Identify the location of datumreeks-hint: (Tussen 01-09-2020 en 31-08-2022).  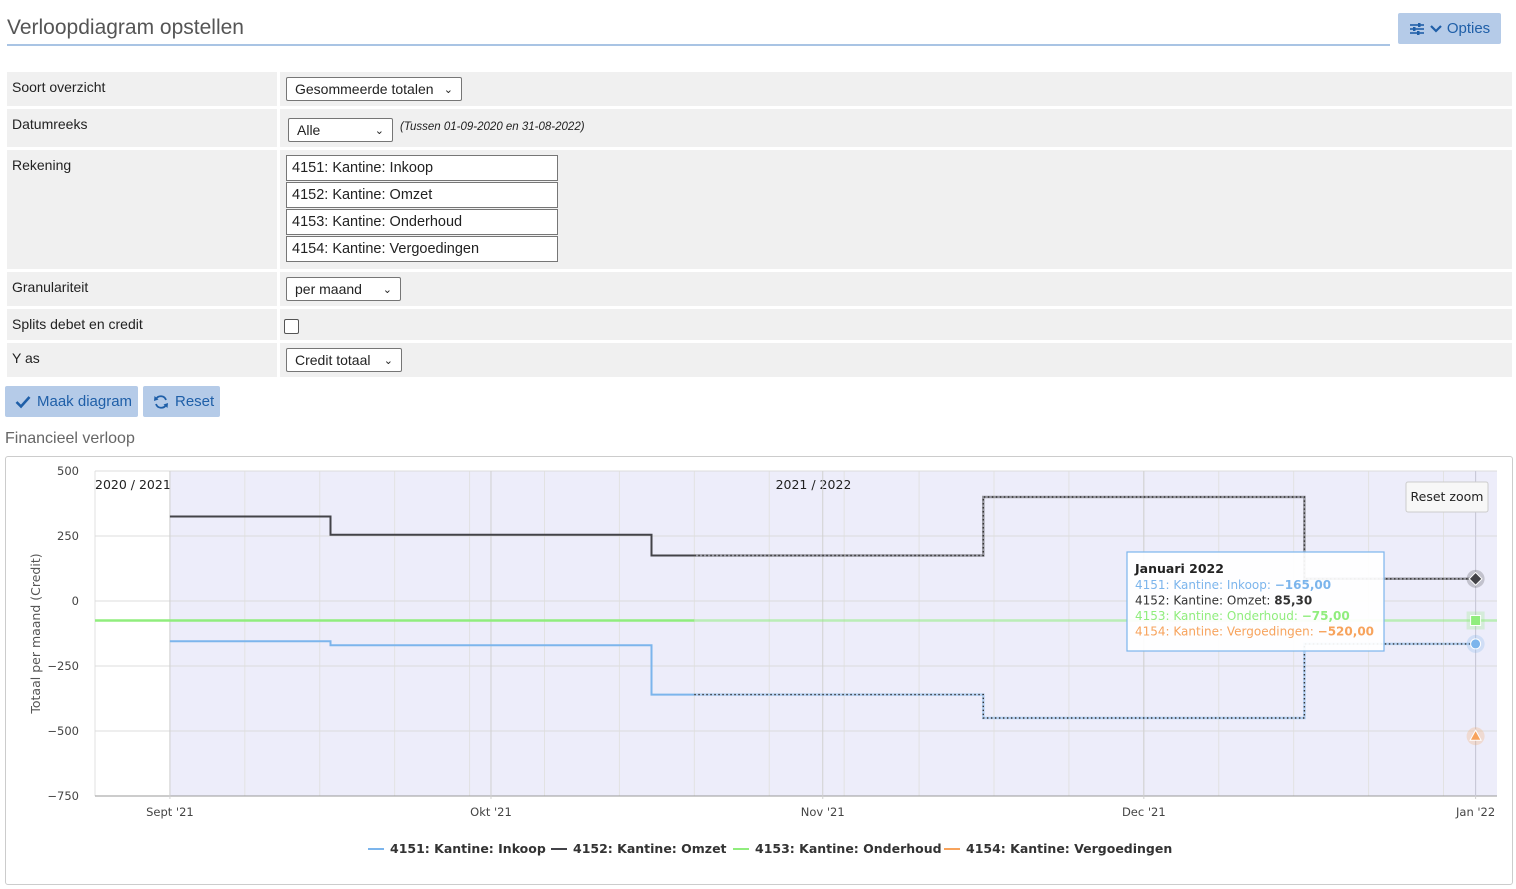
(492, 127).